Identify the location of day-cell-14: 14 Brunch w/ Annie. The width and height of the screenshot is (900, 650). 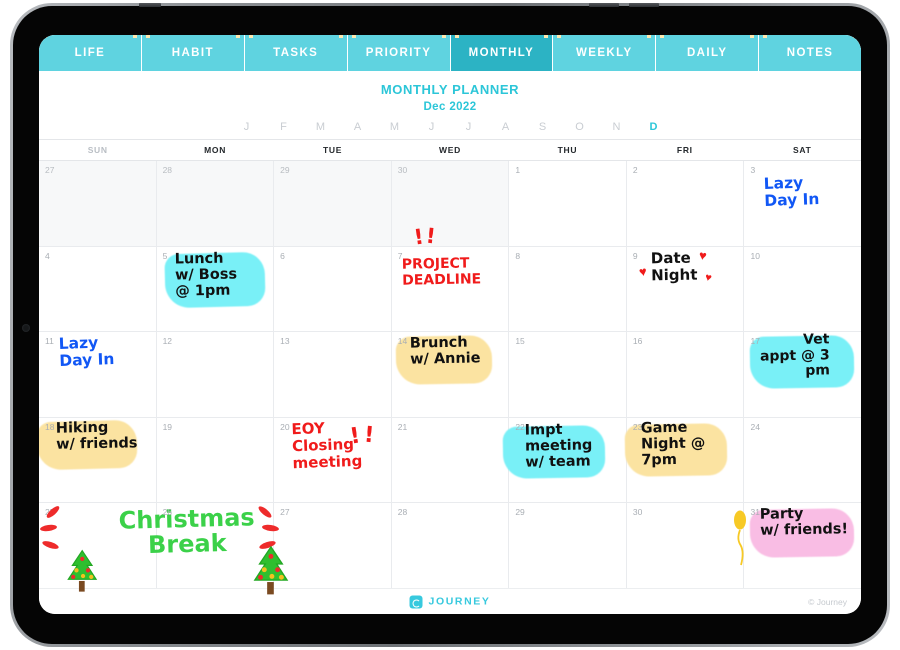
(451, 374).